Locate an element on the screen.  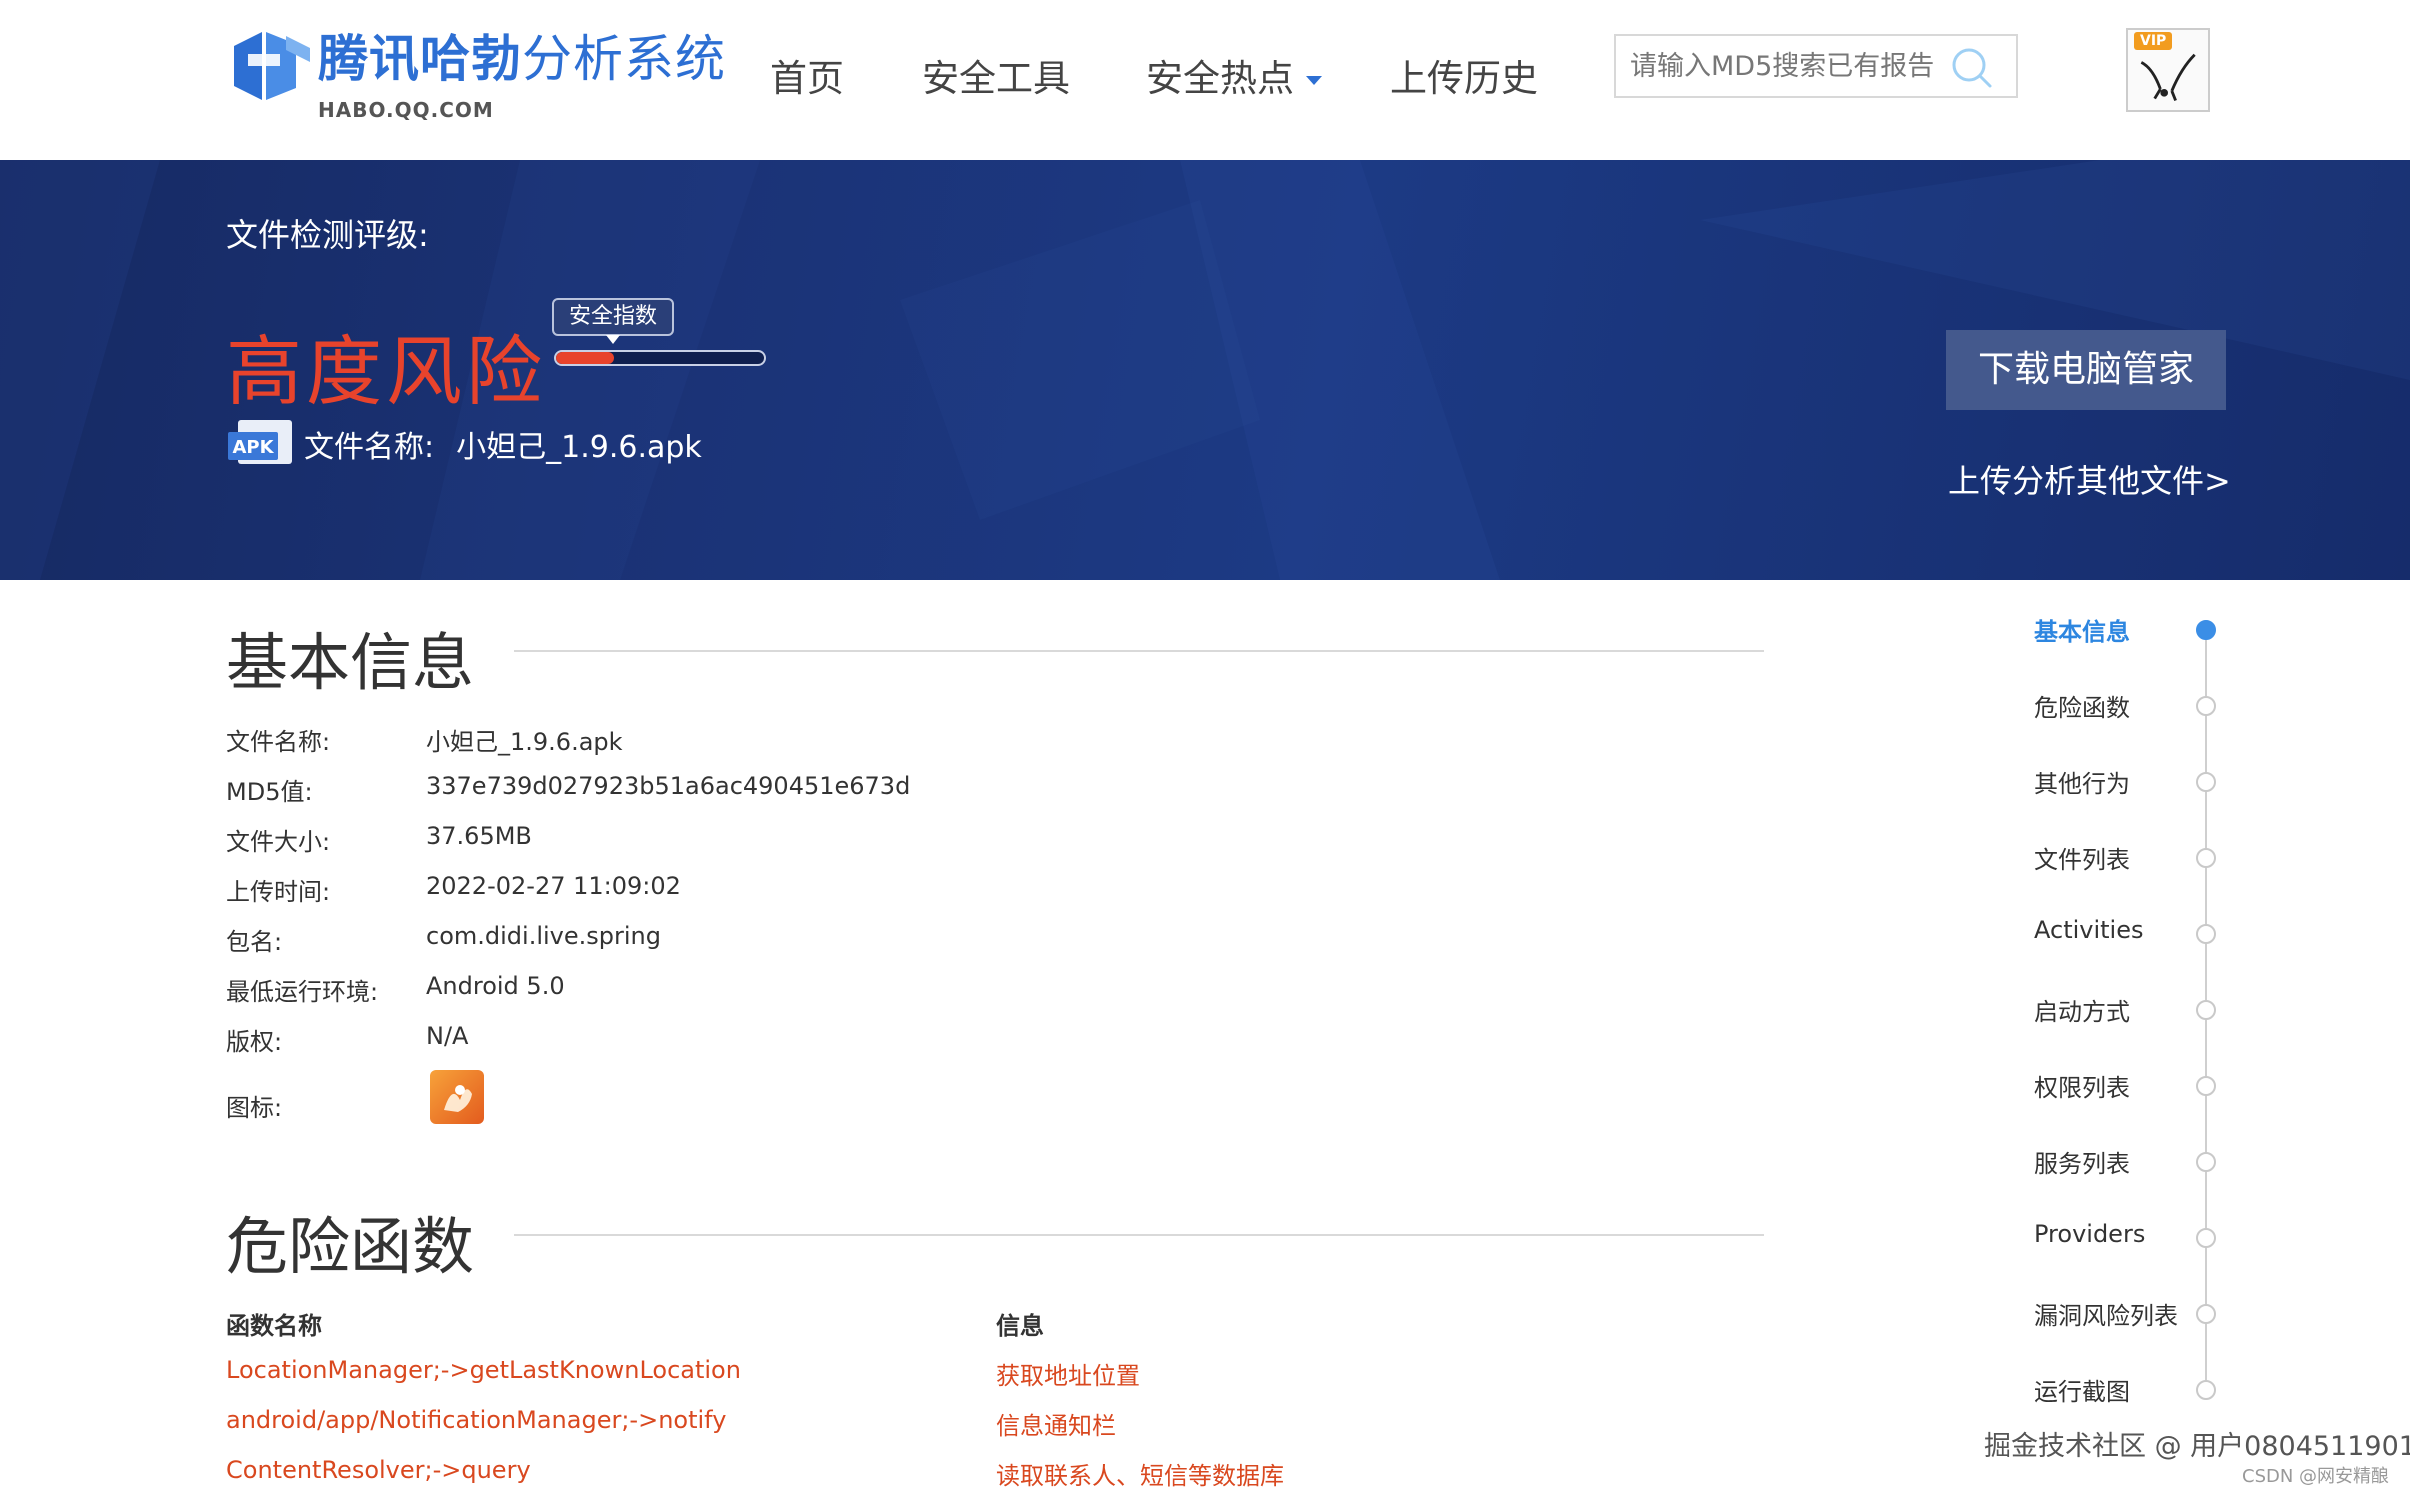
side-nav-launch-mode: 启动方式 is located at coordinates (2082, 1009).